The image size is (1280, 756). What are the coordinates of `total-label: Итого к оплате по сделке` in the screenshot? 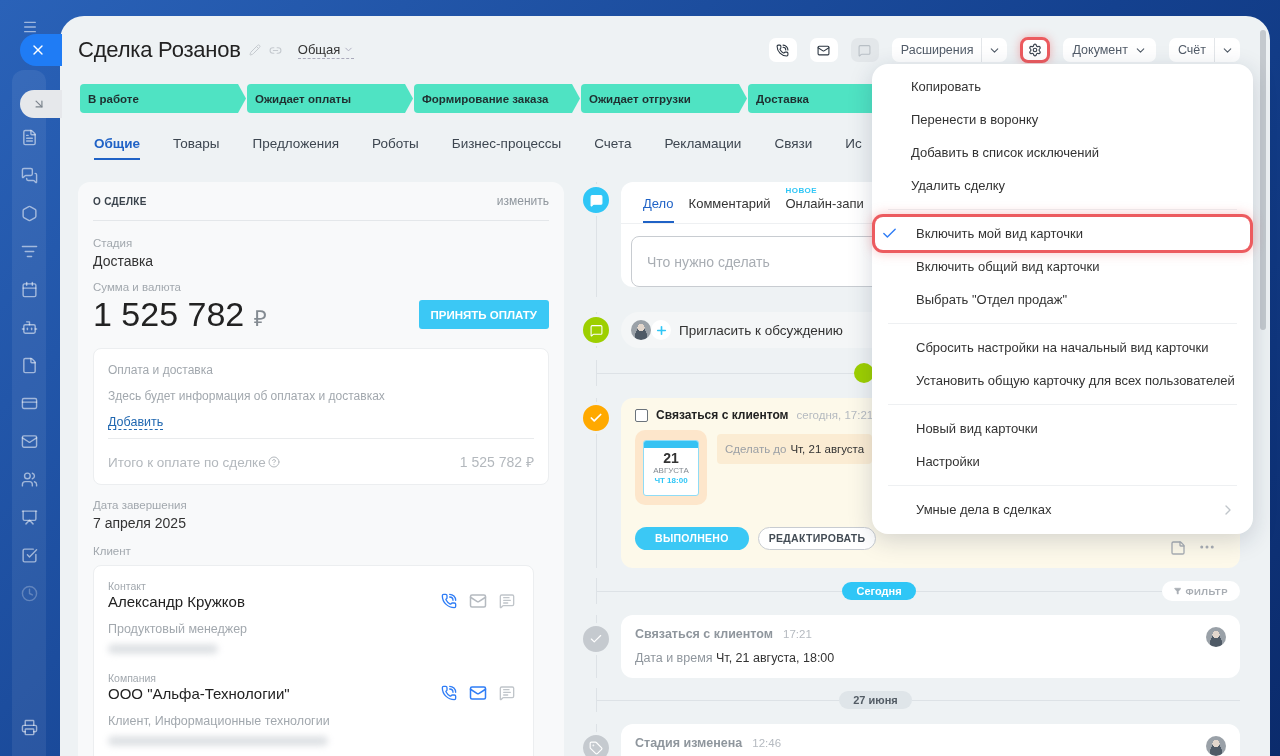 It's located at (187, 462).